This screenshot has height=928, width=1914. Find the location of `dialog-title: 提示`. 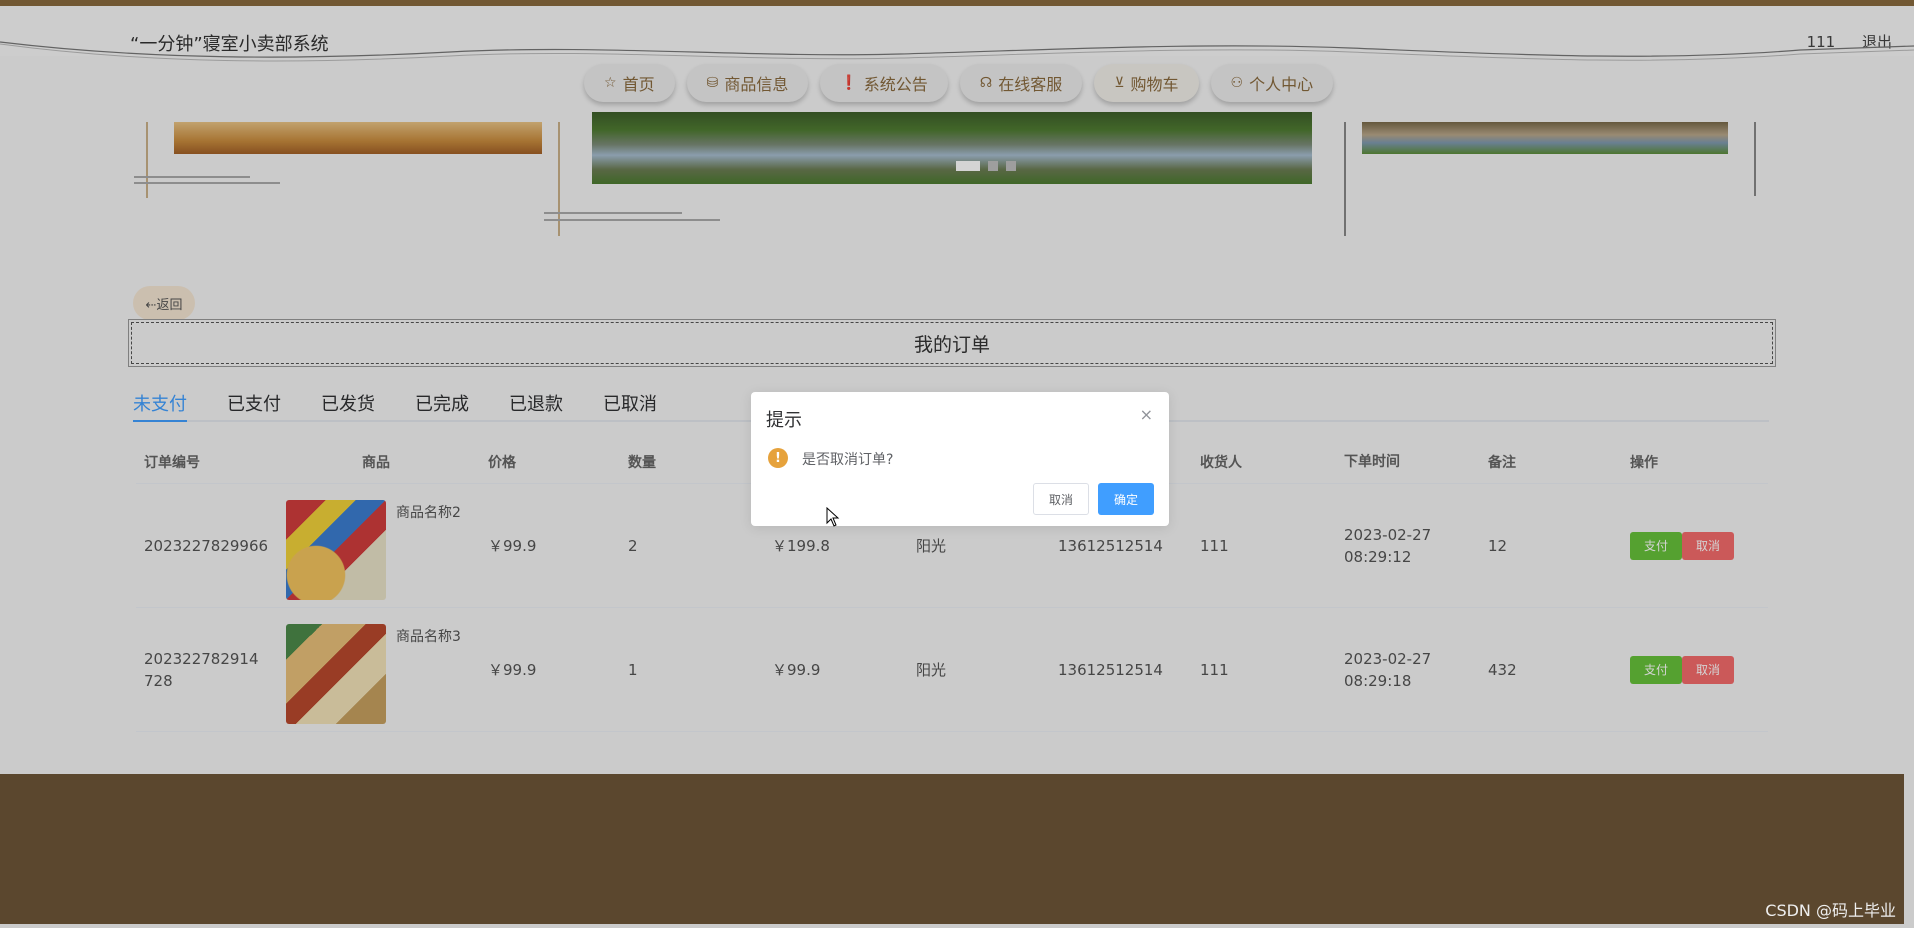

dialog-title: 提示 is located at coordinates (784, 420).